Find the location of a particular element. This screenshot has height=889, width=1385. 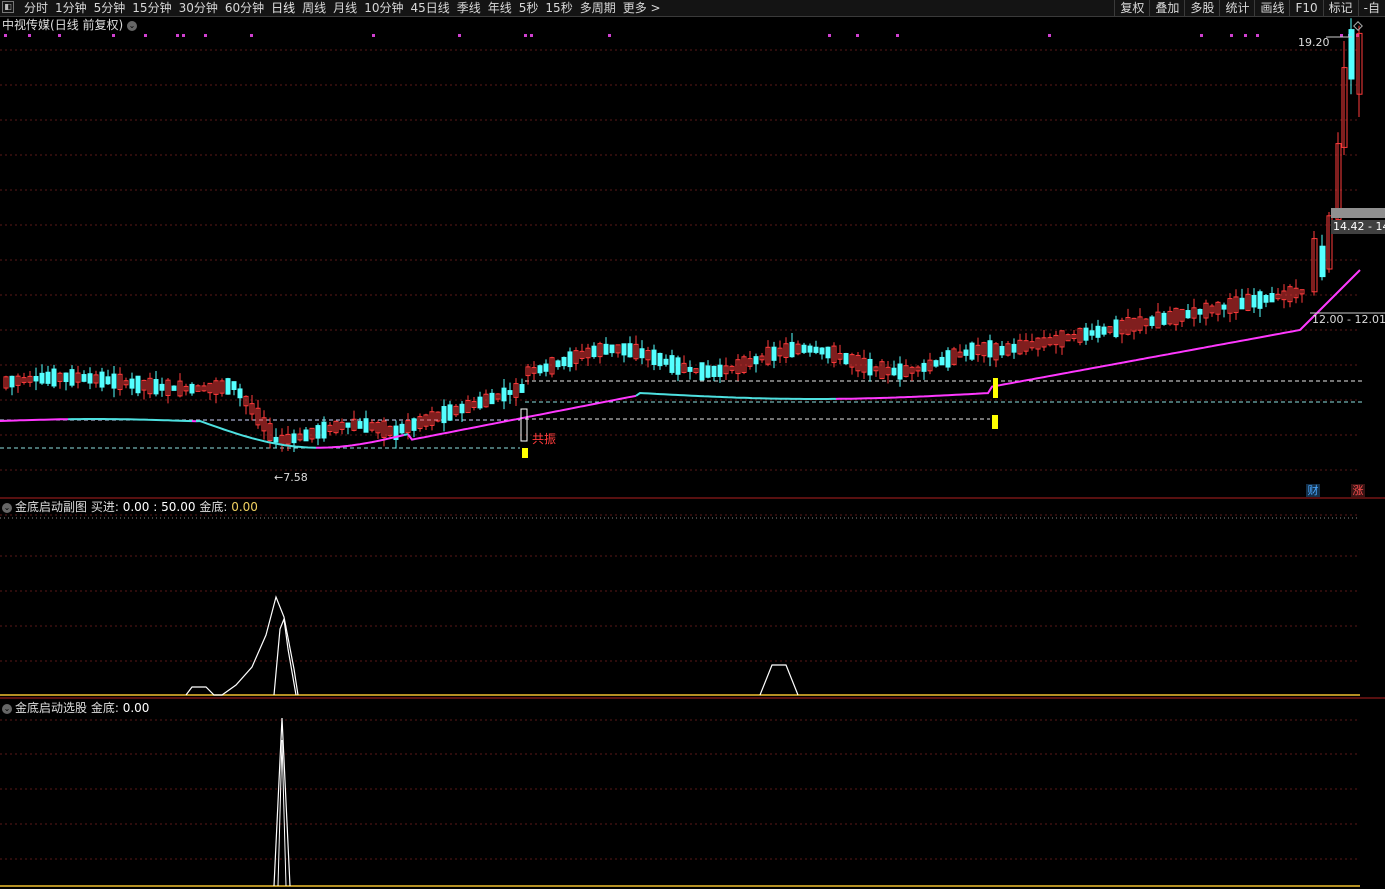

moving-average-line is located at coordinates (735, 395).